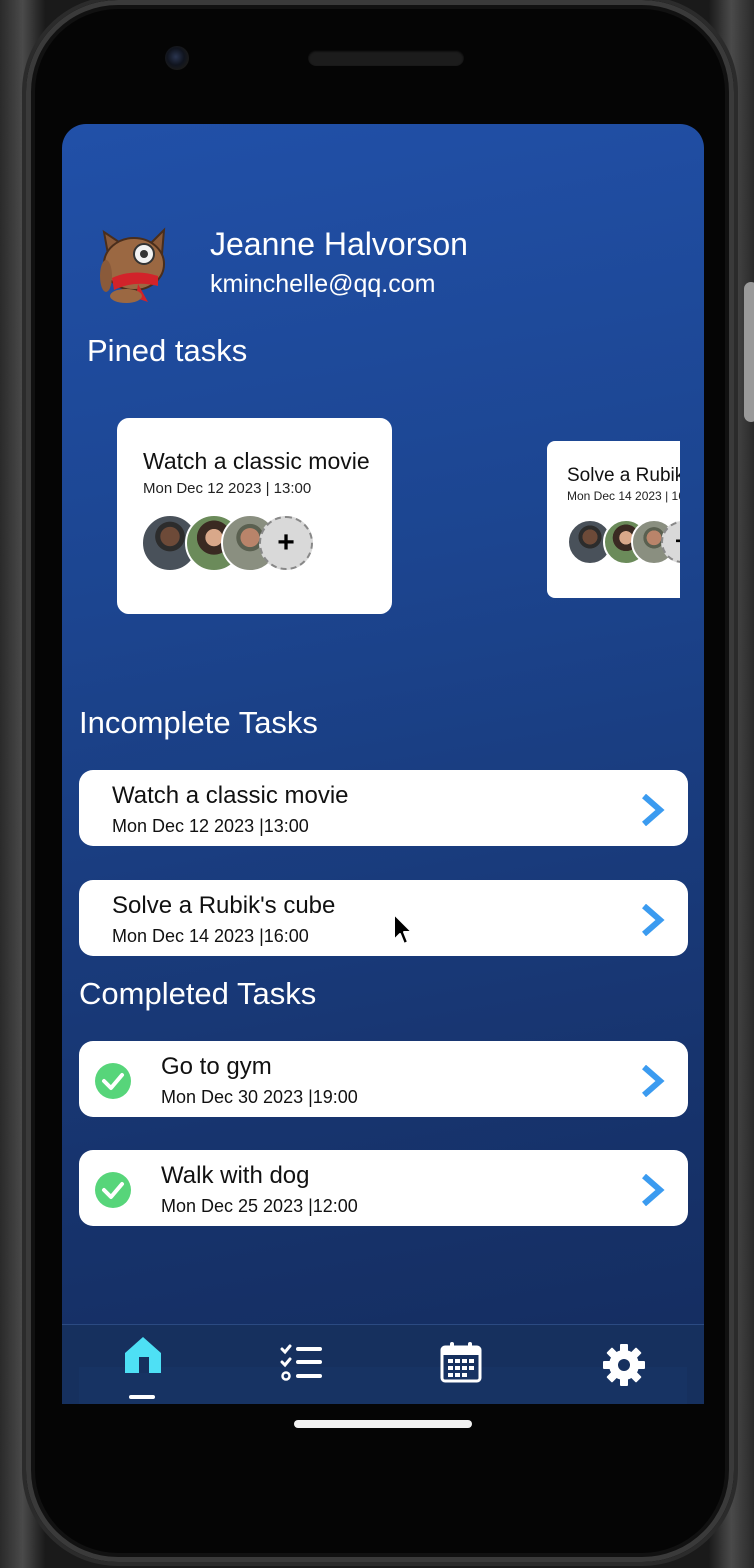 Image resolution: width=754 pixels, height=1568 pixels. I want to click on task-title: Go to gym, so click(216, 1066).